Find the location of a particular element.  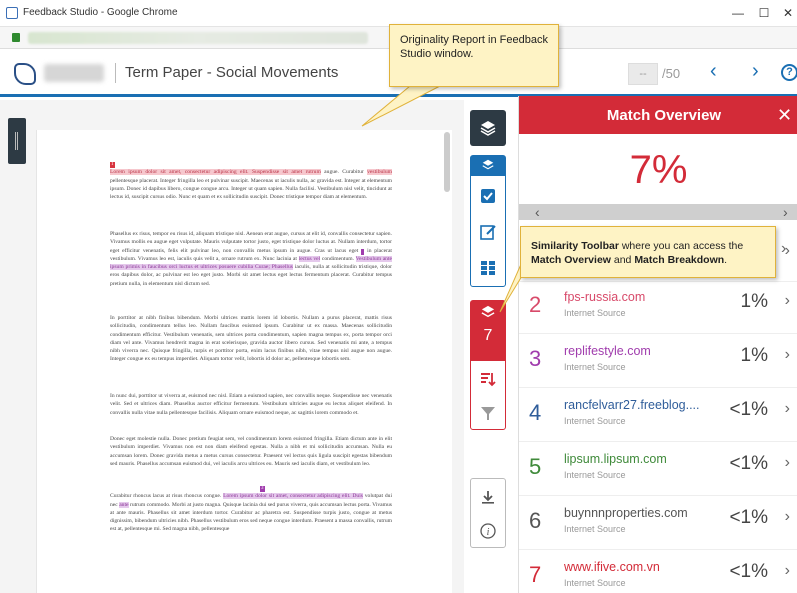

help-icon: ? is located at coordinates (789, 72).